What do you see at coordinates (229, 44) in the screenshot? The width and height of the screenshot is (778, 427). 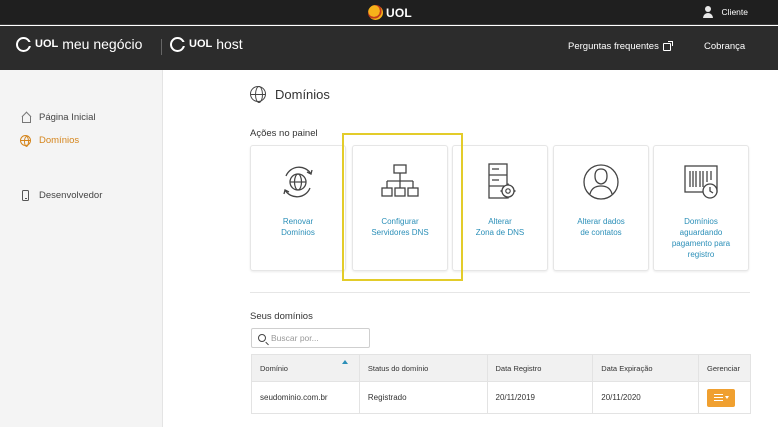 I see `logo-product-name: host` at bounding box center [229, 44].